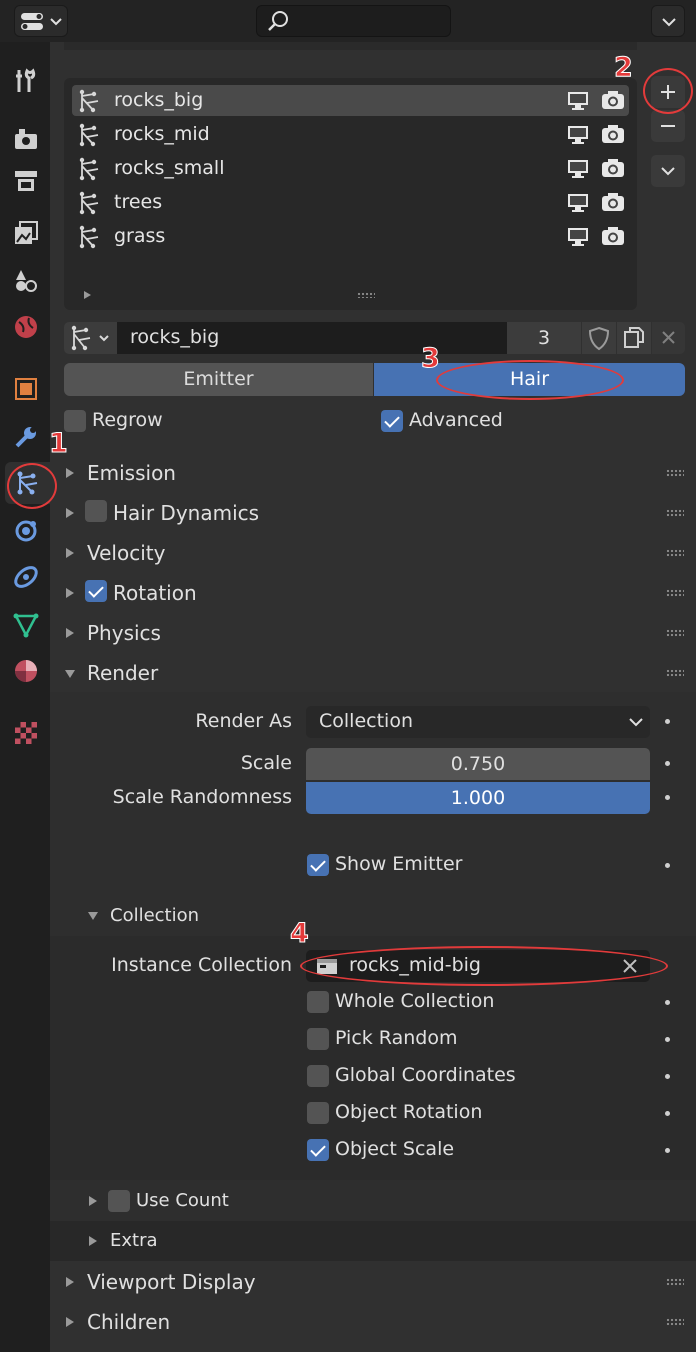 This screenshot has height=1352, width=696. What do you see at coordinates (26, 281) in the screenshot?
I see `tab-scene` at bounding box center [26, 281].